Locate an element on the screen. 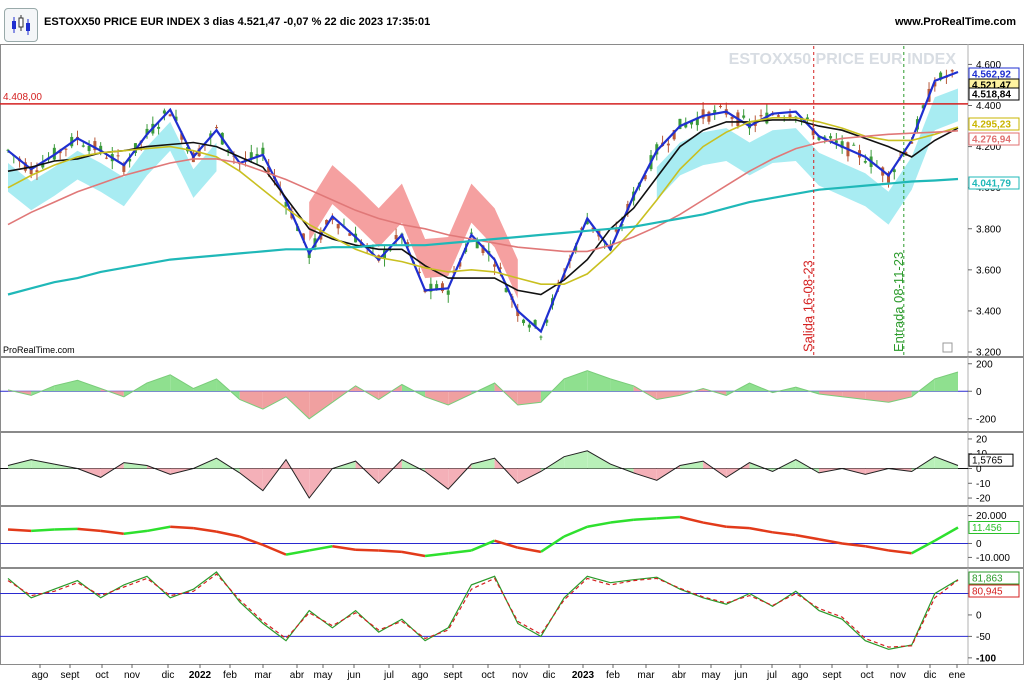 Image resolution: width=1024 pixels, height=683 pixels. pane-frame is located at coordinates (512, 537).